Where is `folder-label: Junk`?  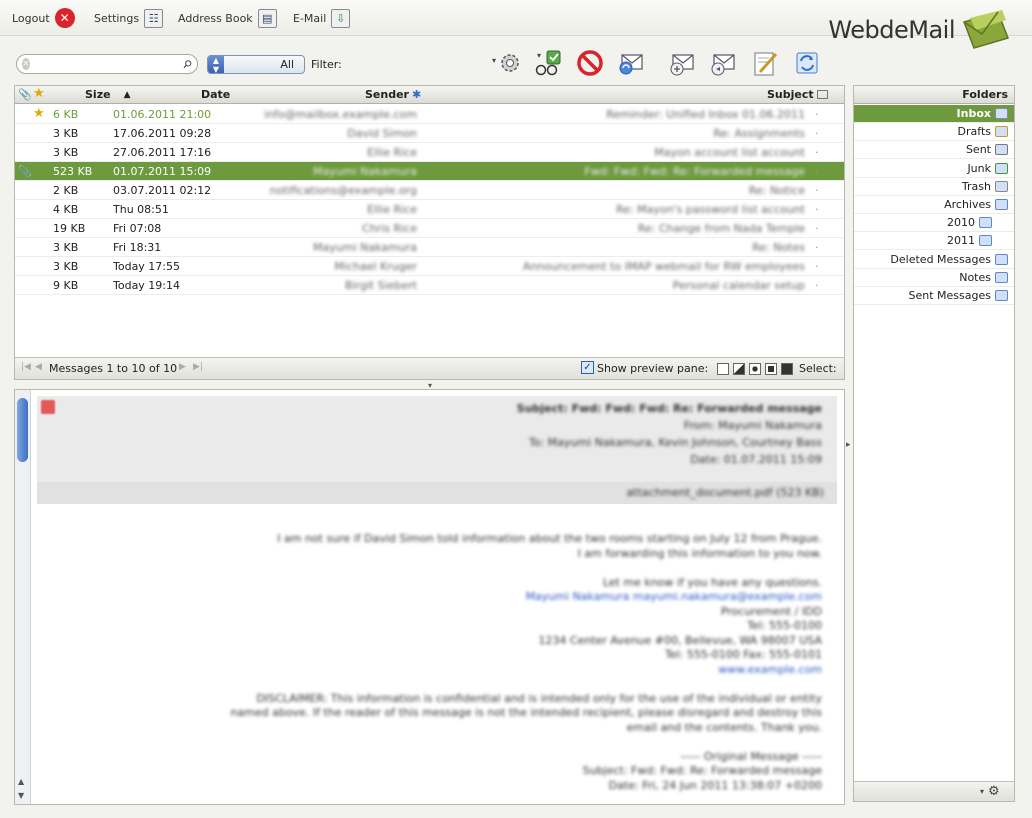
folder-label: Junk is located at coordinates (979, 168).